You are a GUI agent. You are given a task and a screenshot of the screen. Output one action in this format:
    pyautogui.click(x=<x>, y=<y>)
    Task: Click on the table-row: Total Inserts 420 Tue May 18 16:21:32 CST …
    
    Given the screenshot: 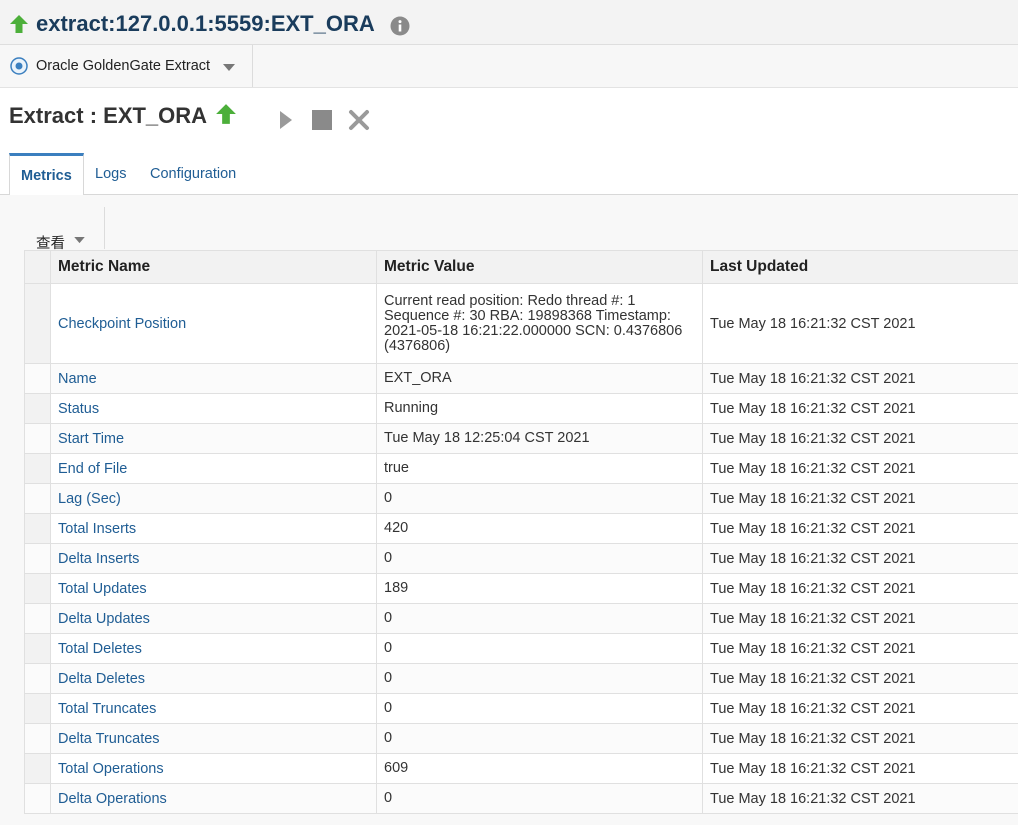 What is the action you would take?
    pyautogui.click(x=521, y=528)
    